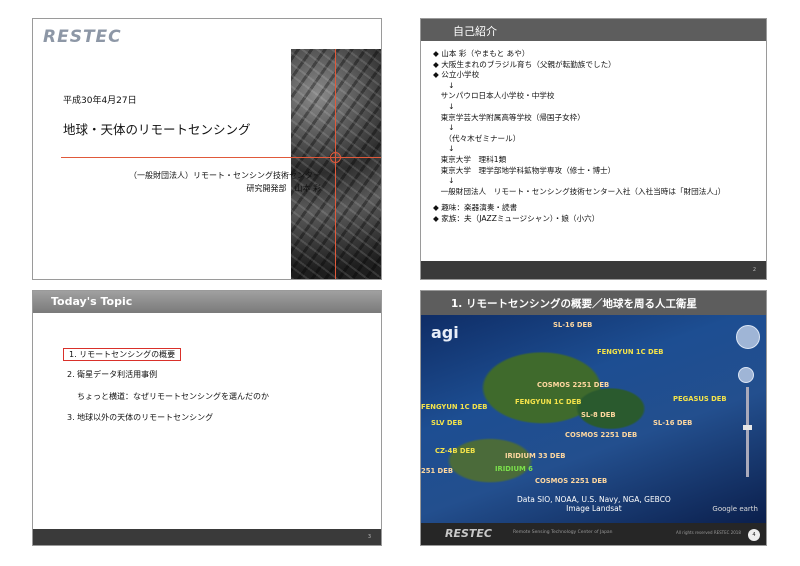 This screenshot has width=800, height=566. I want to click on slide-header: Today's Topic, so click(207, 302).